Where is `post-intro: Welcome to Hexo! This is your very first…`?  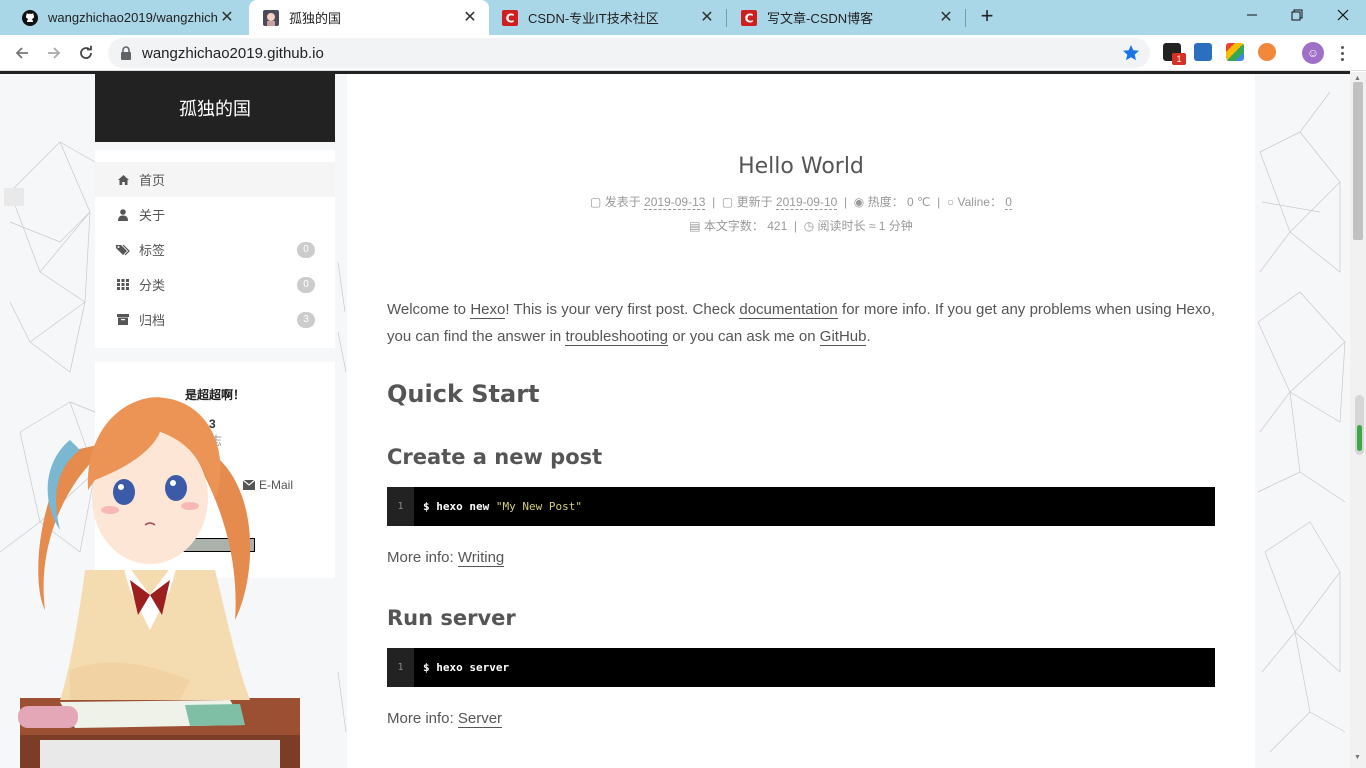 post-intro: Welcome to Hexo! This is your very first… is located at coordinates (801, 323).